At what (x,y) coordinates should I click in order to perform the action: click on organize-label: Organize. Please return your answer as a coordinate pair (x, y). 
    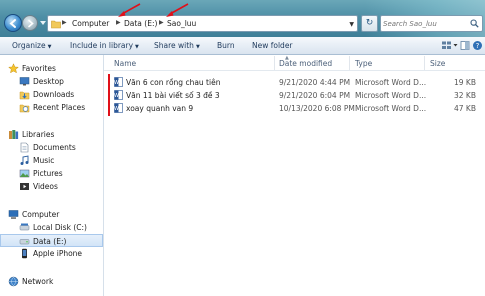
    Looking at the image, I should click on (29, 45).